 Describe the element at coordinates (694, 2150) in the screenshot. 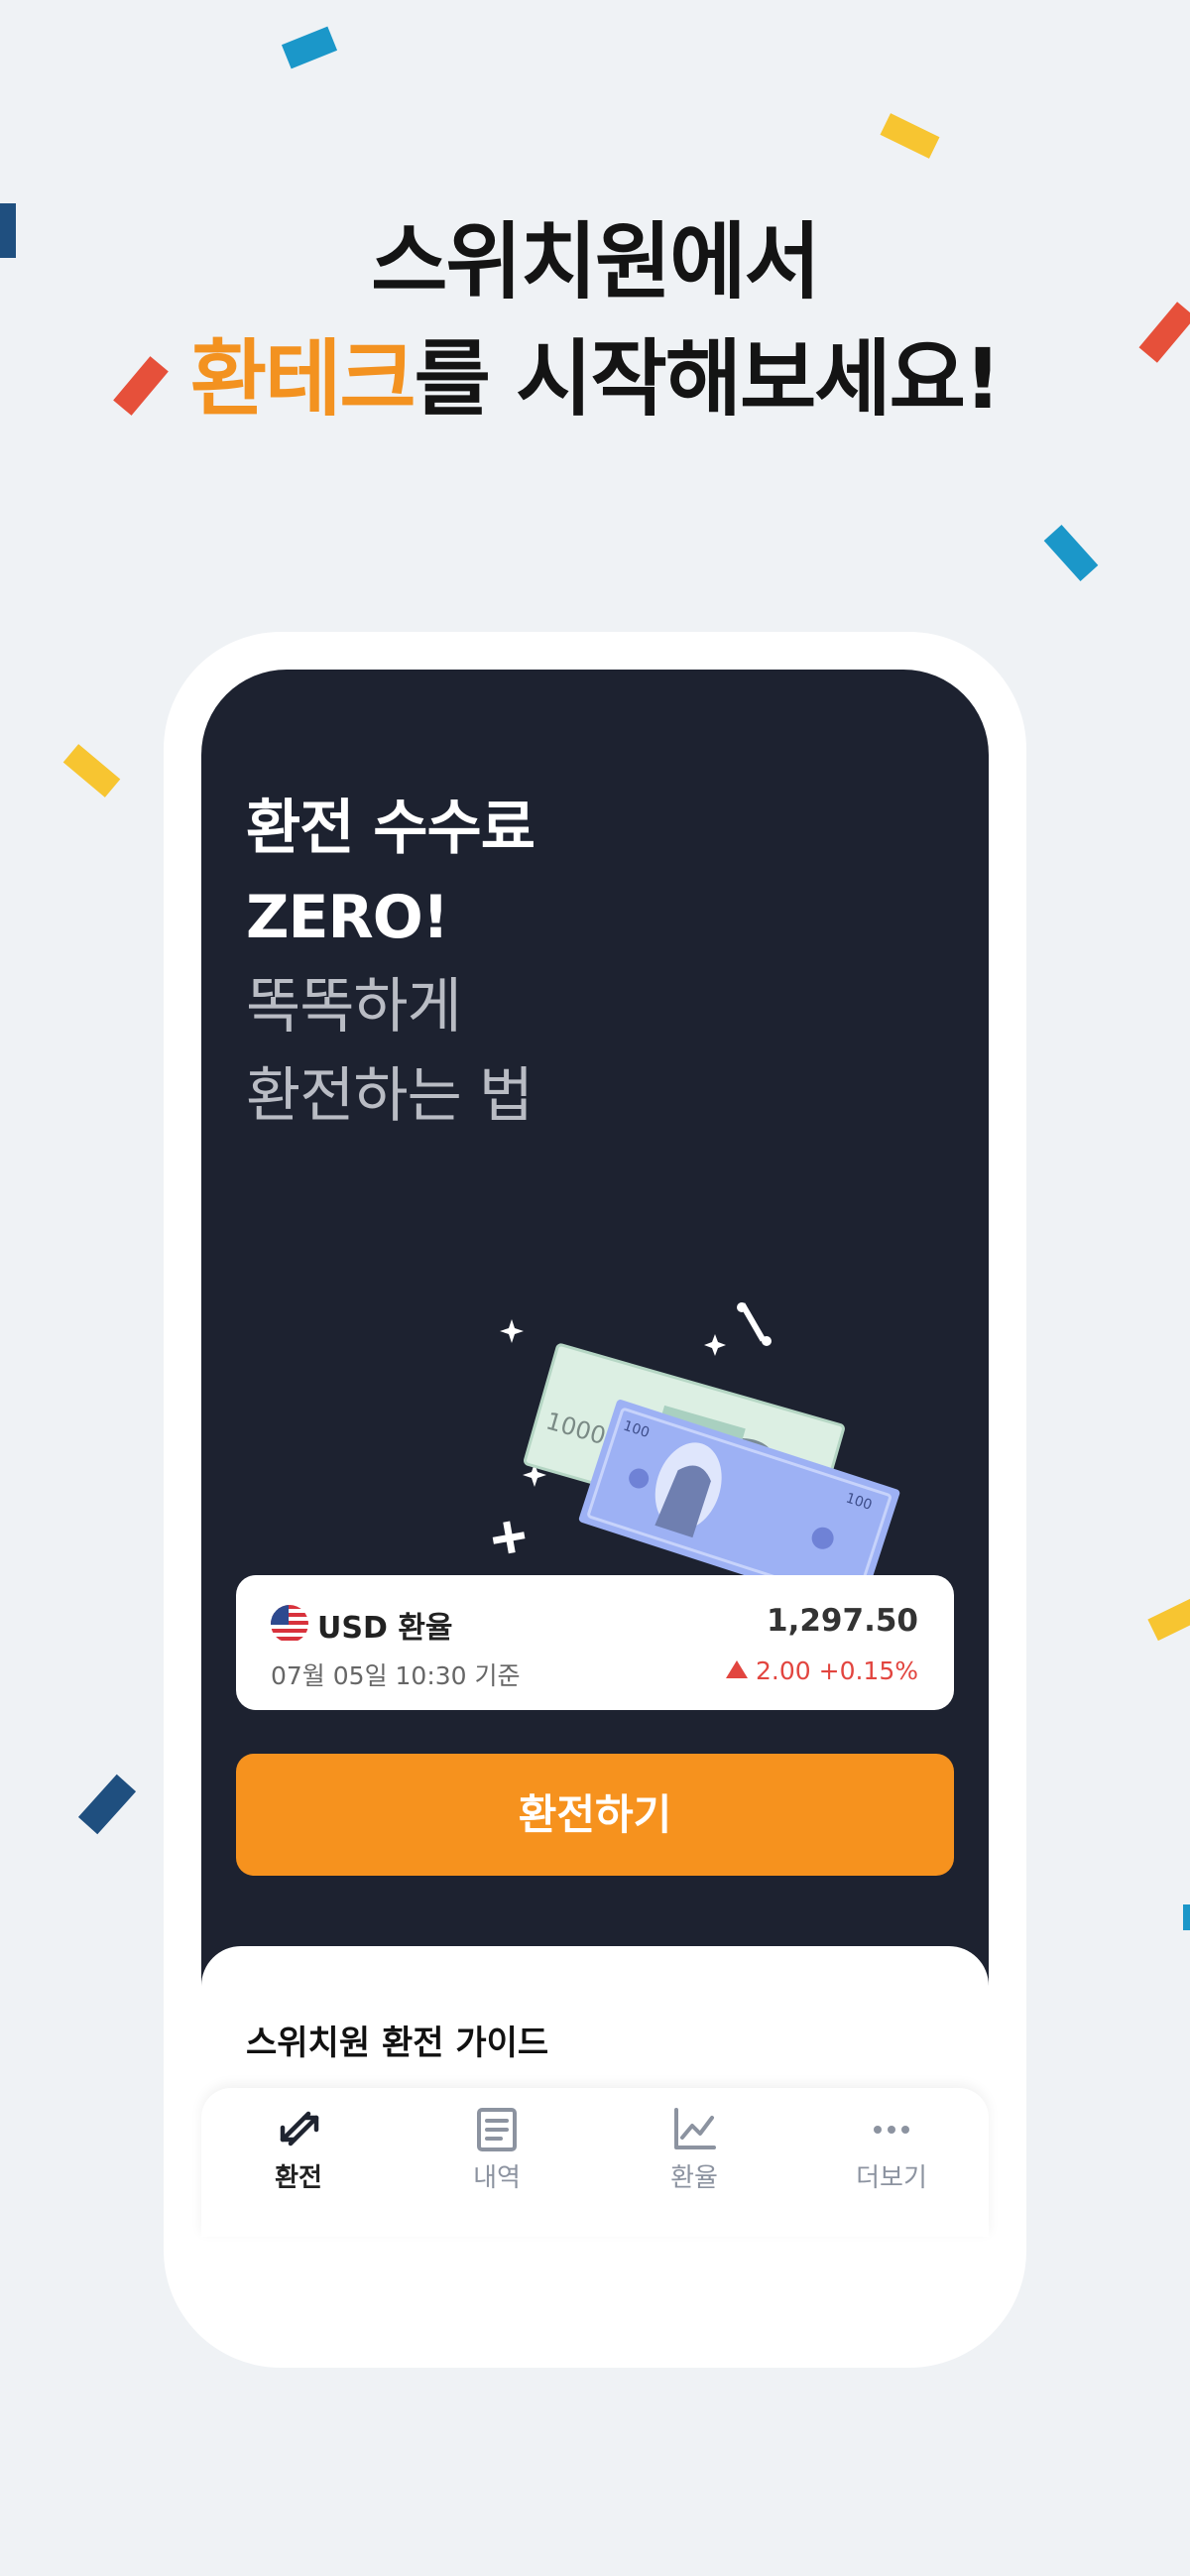

I see `tab-rates: 환율` at that location.